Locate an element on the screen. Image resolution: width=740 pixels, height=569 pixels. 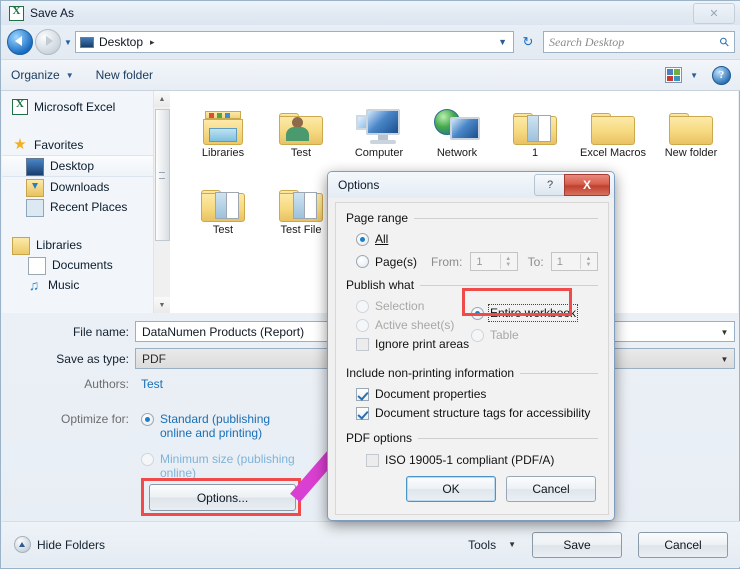
options-ok-button: OK is located at coordinates (451, 489).